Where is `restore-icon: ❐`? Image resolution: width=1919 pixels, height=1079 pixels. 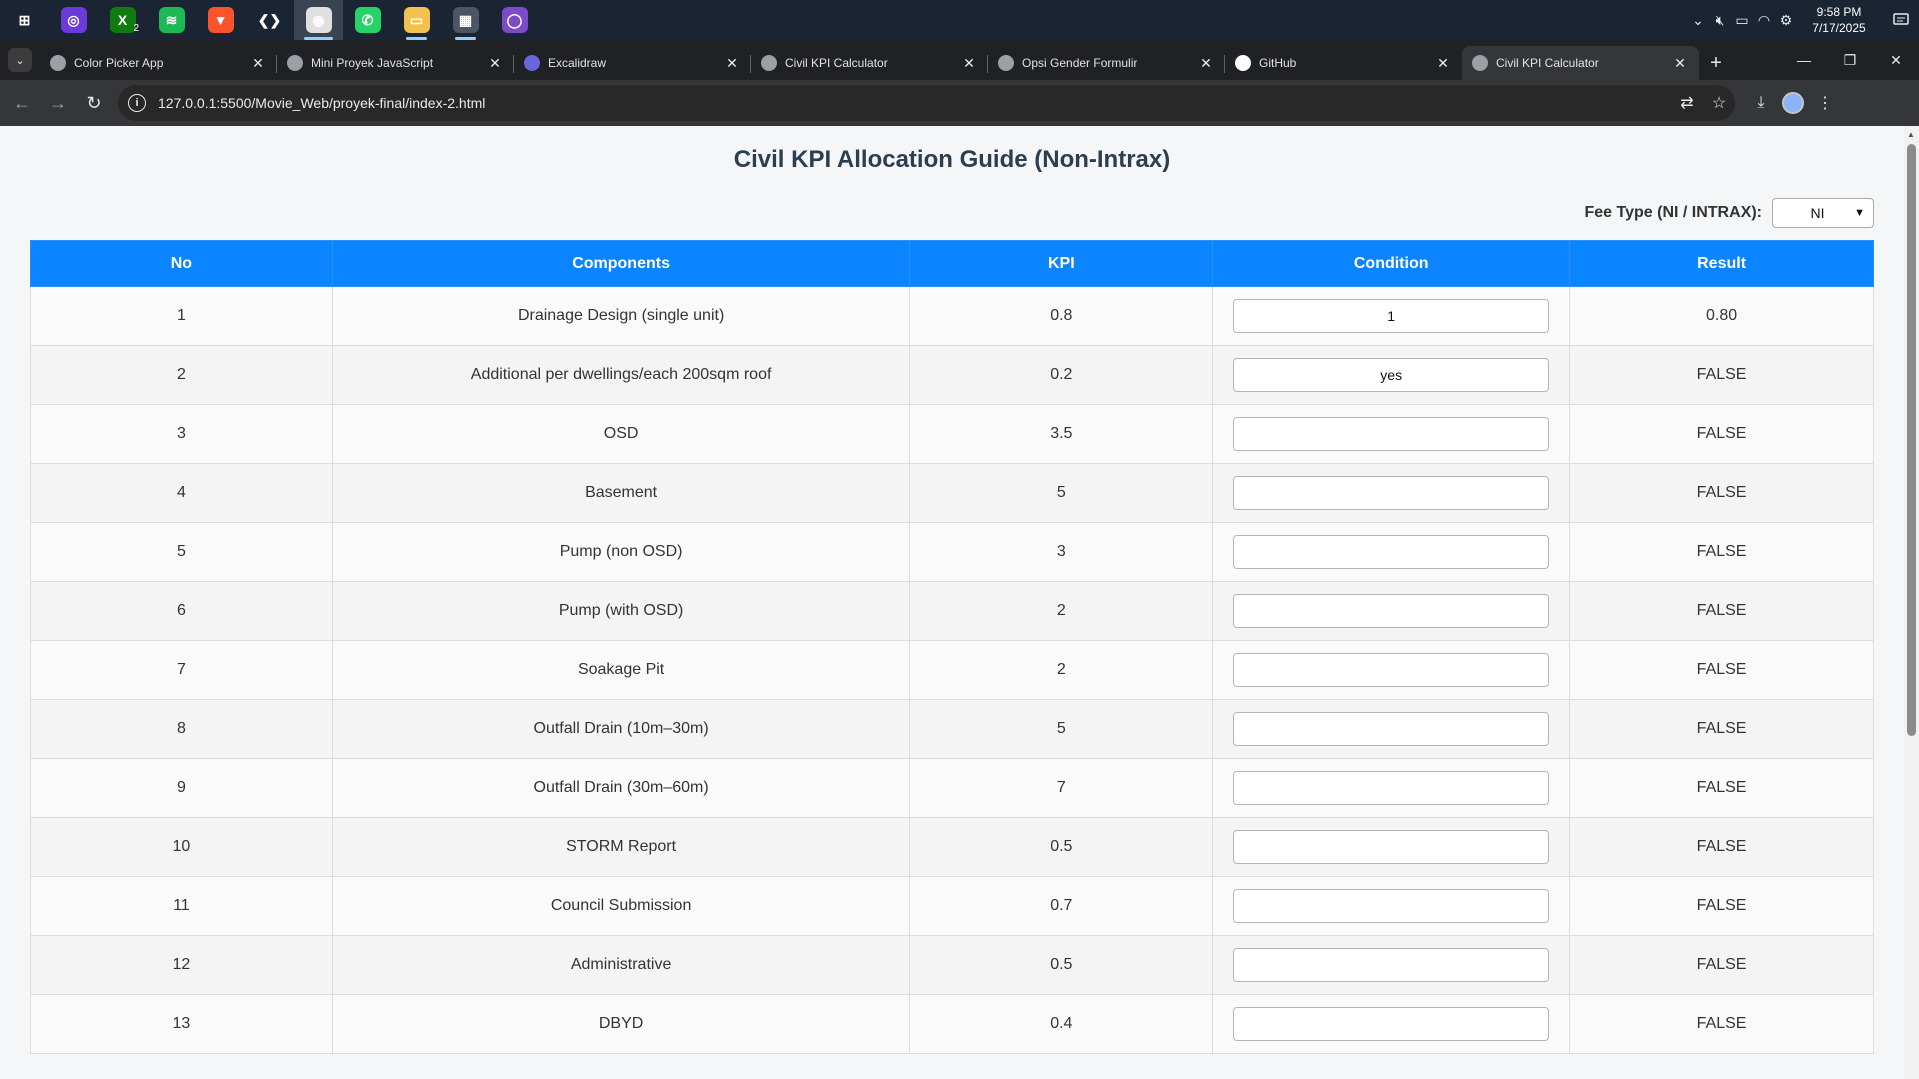 restore-icon: ❐ is located at coordinates (1850, 60).